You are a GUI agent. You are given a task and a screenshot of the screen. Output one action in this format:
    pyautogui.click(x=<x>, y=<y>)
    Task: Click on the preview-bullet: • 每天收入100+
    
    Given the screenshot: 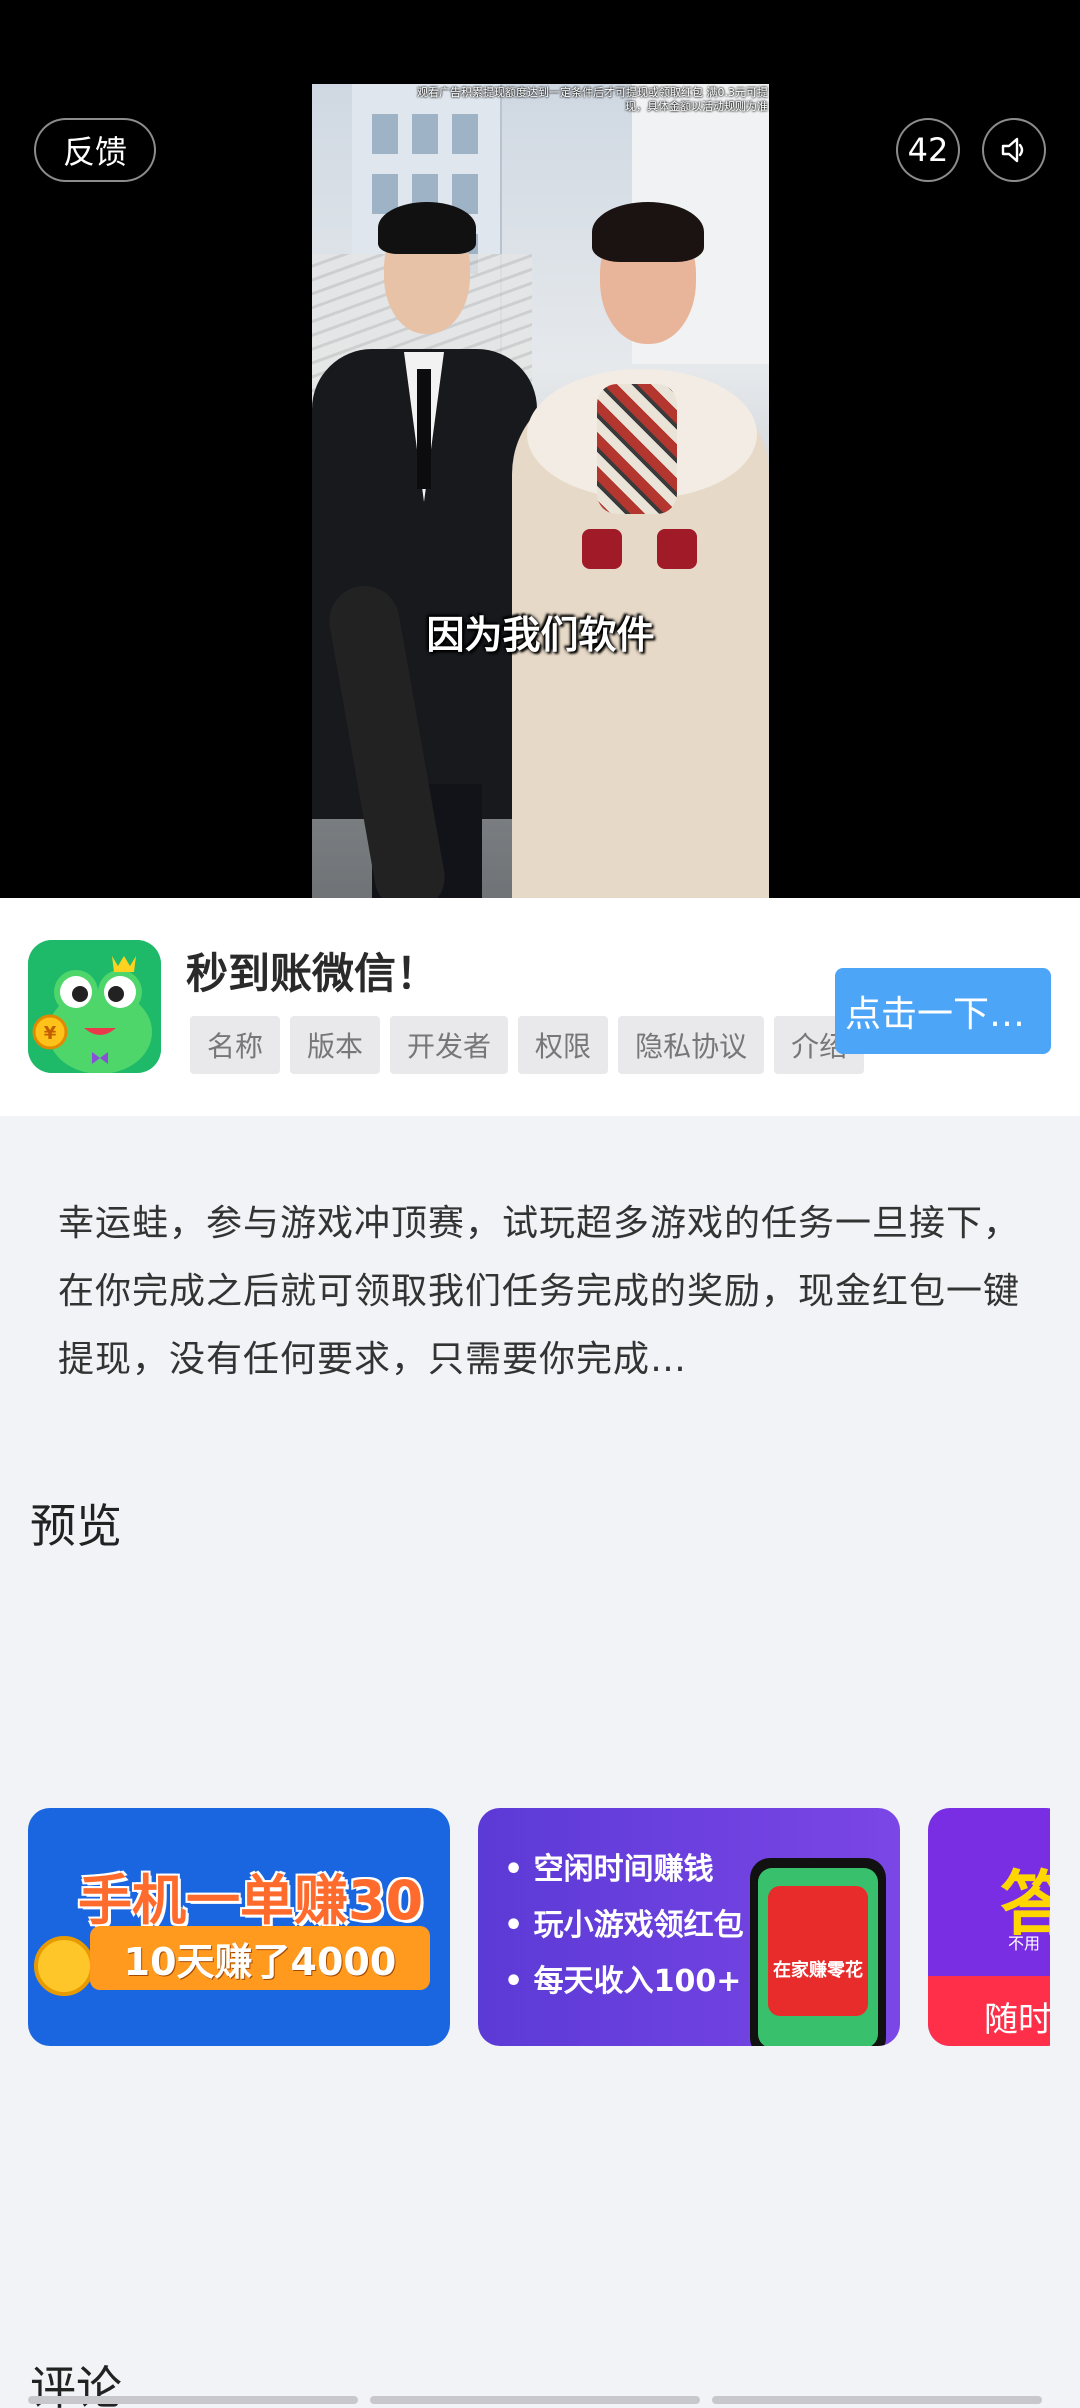 What is the action you would take?
    pyautogui.click(x=623, y=1981)
    